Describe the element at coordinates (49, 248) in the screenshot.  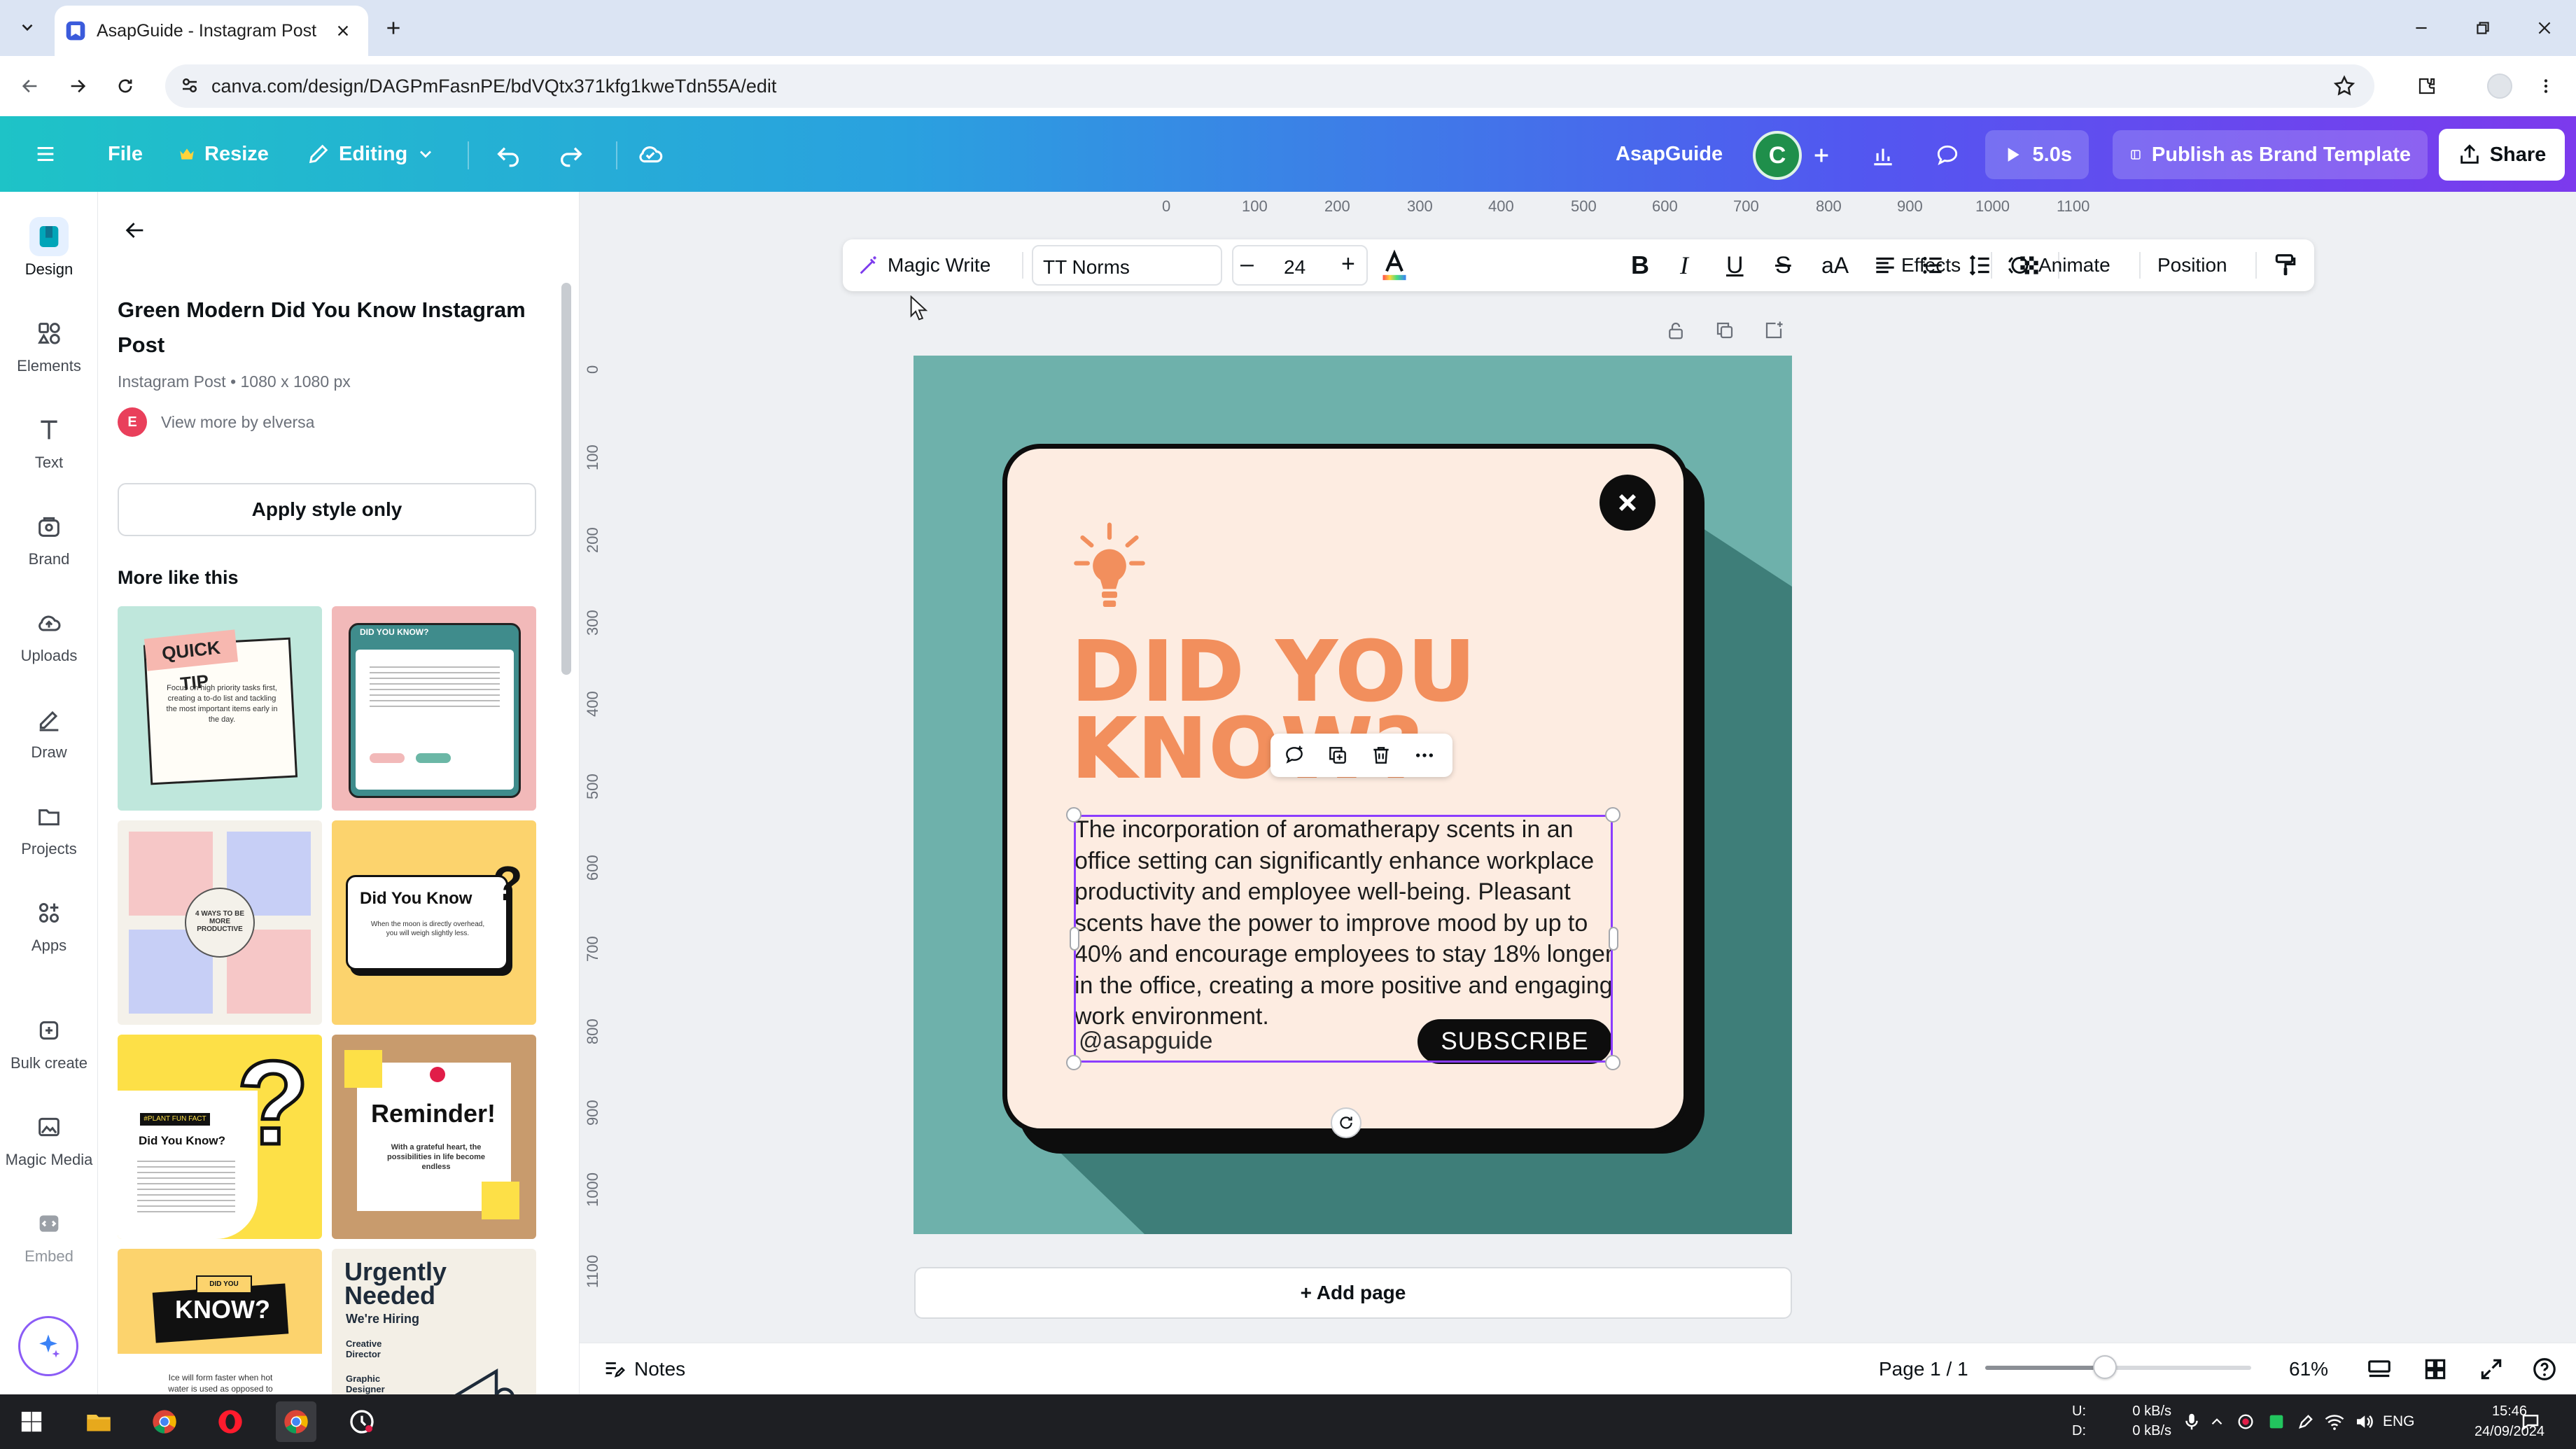
I see `rail-item-design: Design` at that location.